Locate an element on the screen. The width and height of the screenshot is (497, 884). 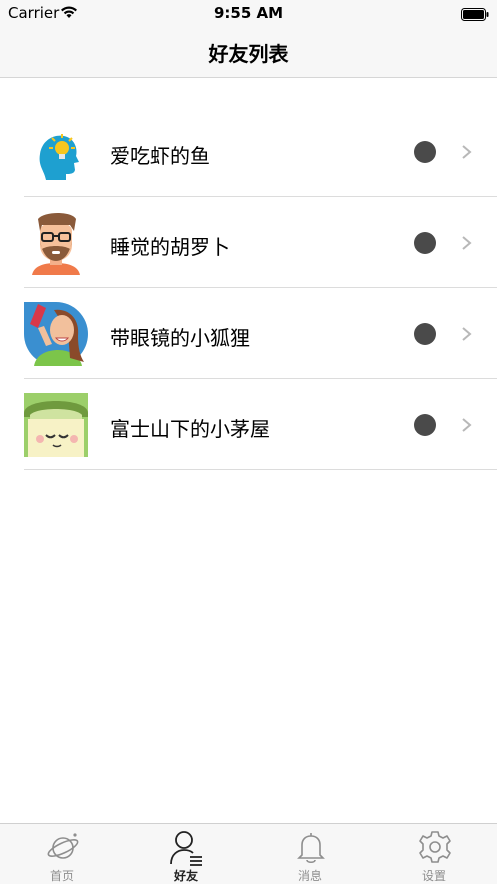
friend-name: 富士山下的小茅屋 is located at coordinates (190, 429).